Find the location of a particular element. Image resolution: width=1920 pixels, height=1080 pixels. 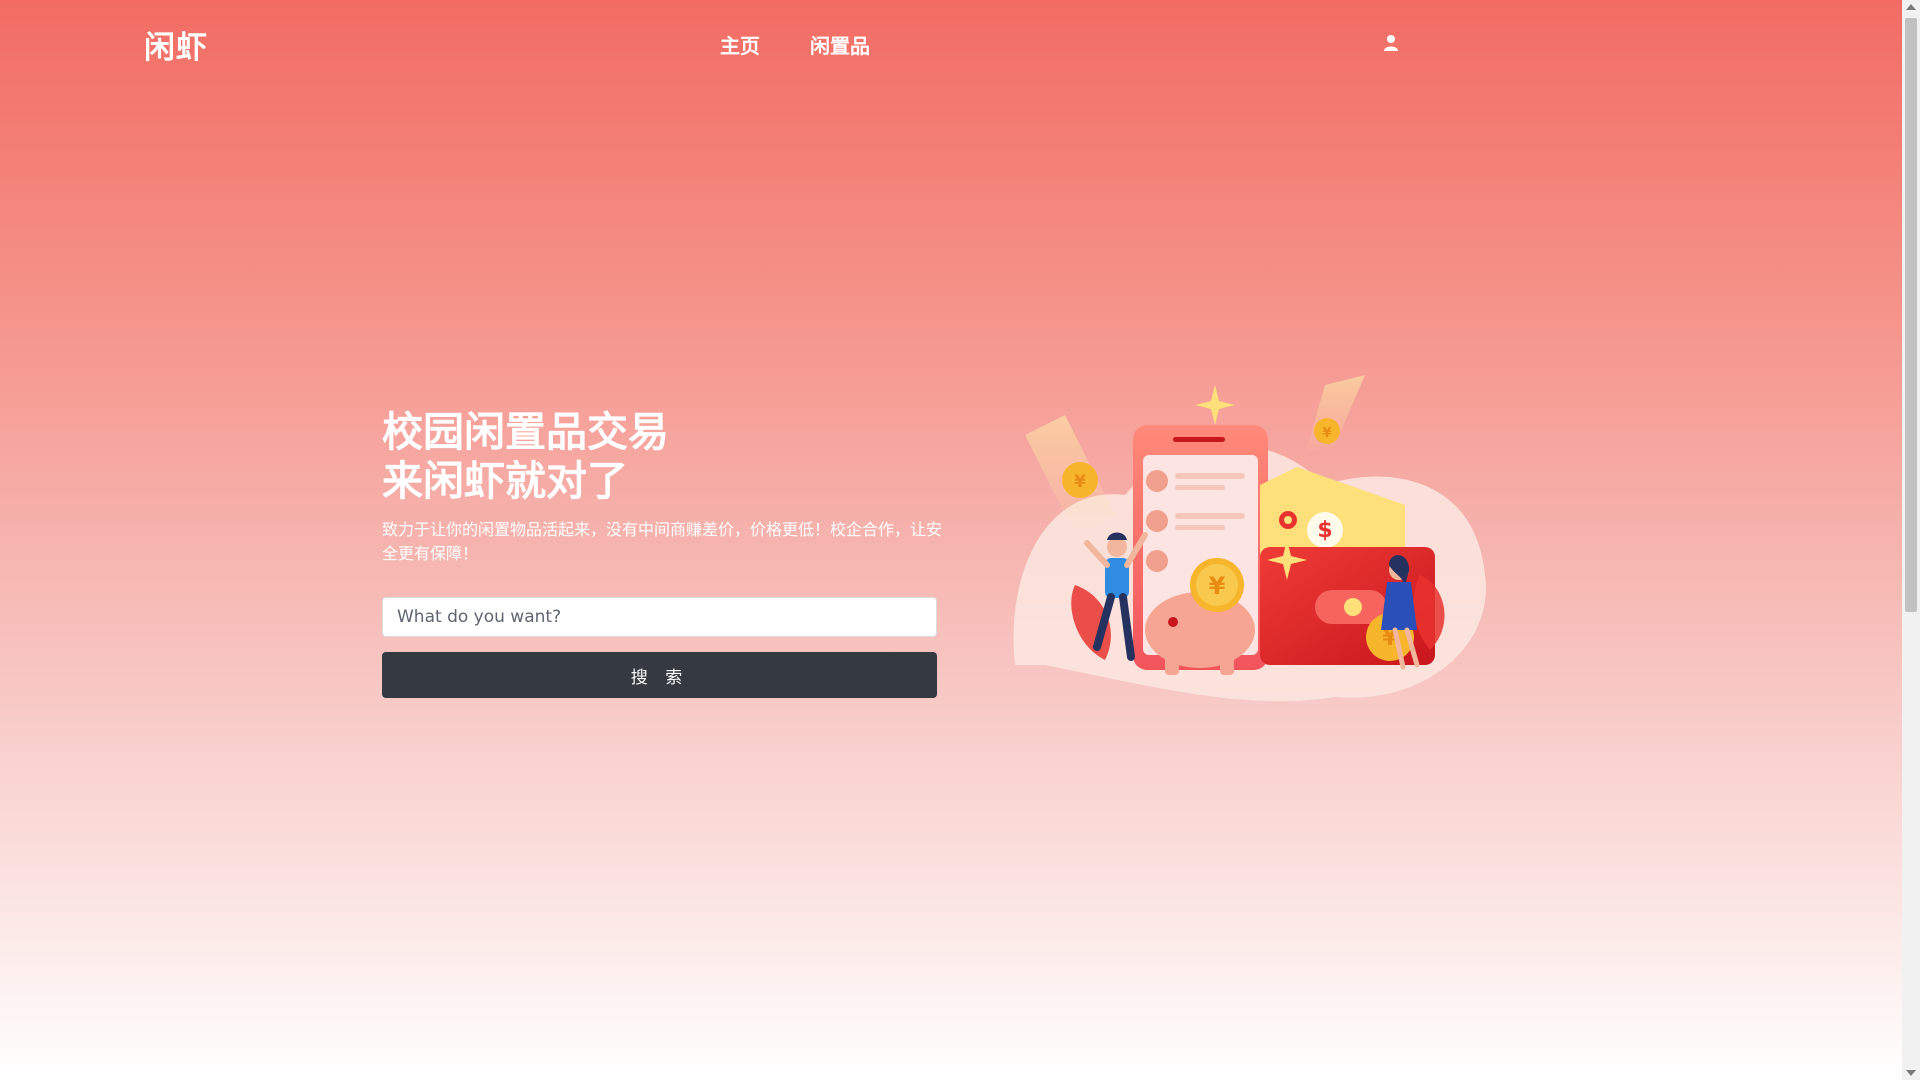

nav-link-home: 主页 is located at coordinates (740, 44).